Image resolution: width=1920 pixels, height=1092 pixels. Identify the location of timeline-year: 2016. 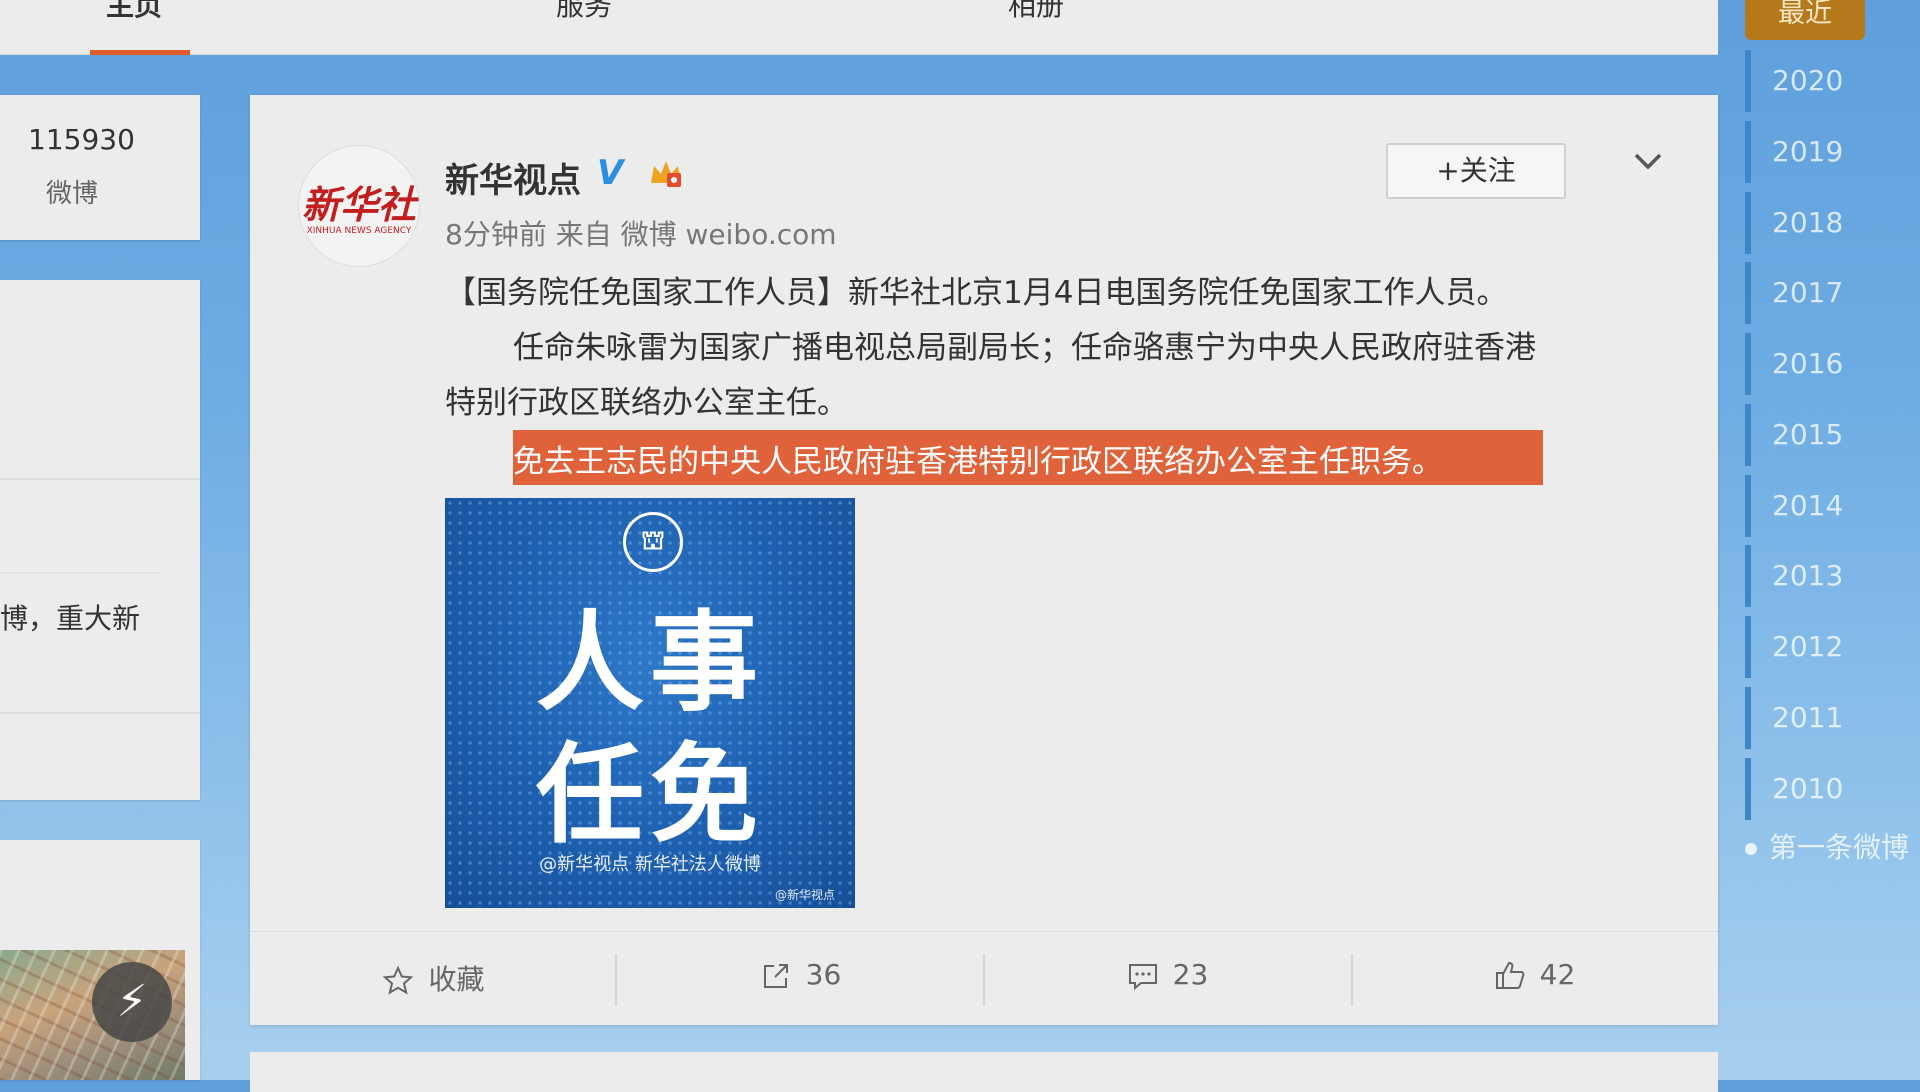
(1828, 364).